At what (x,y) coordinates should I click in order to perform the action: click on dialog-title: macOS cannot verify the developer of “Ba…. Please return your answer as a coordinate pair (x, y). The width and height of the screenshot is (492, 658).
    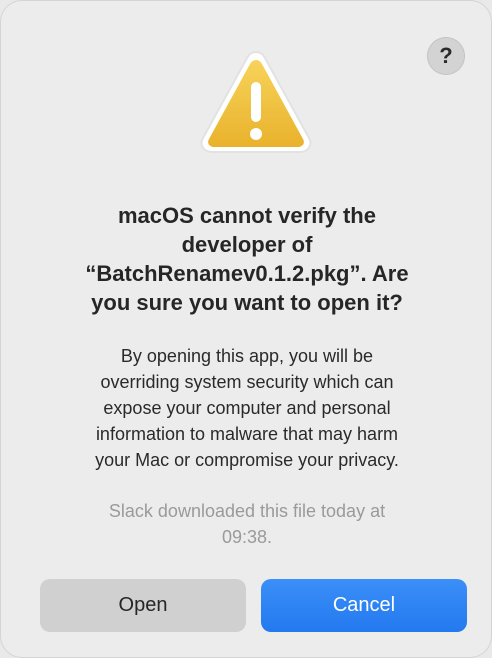
    Looking at the image, I should click on (247, 259).